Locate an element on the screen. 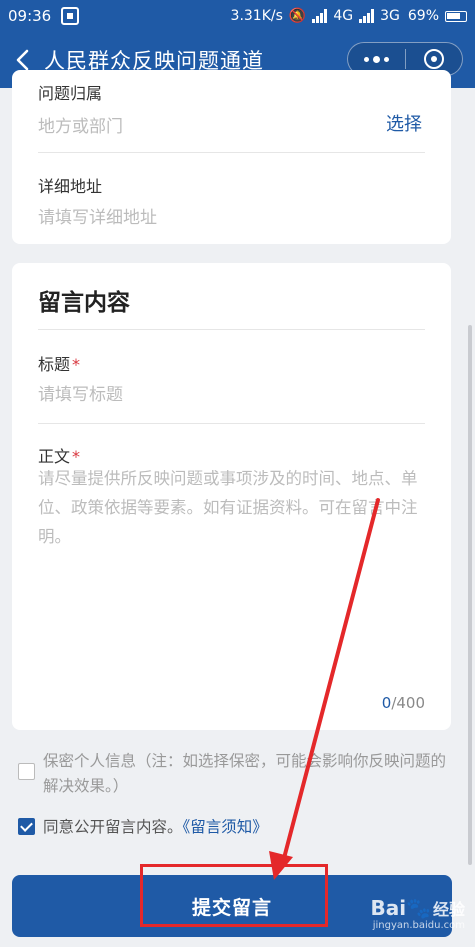 Image resolution: width=475 pixels, height=947 pixels. privacy-option: 保密个人信息（注：如选择保密，可能会影响你反映问题的解决效果。） is located at coordinates (238, 774).